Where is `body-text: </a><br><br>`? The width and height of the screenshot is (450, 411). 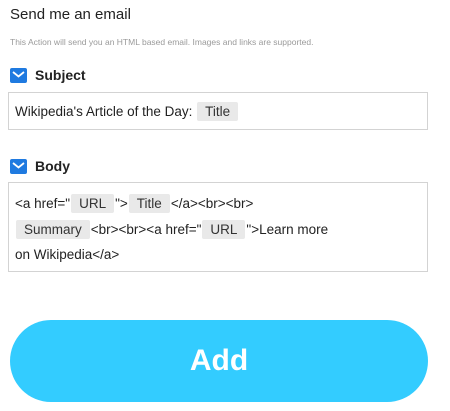 body-text: </a><br><br> is located at coordinates (212, 203).